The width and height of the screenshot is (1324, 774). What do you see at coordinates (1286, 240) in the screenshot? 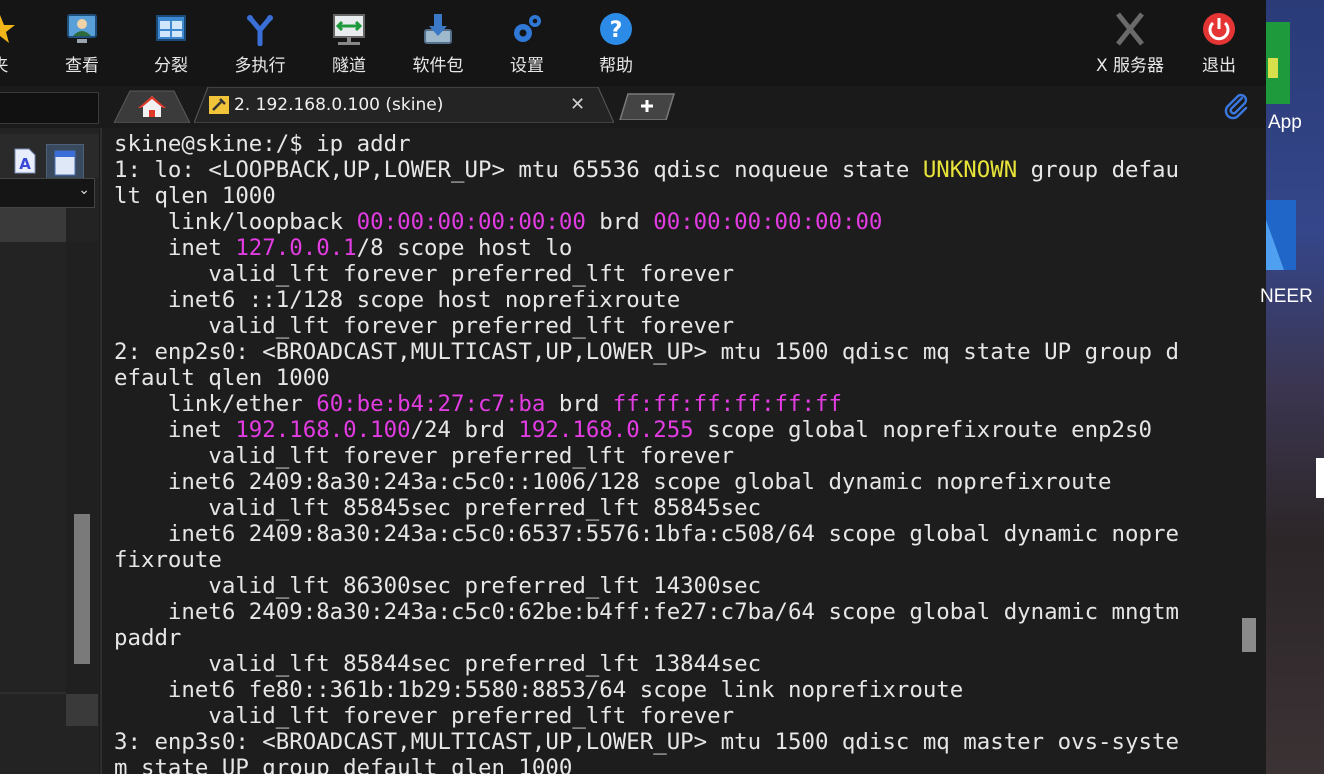
I see `desktop-shortcut-icon` at bounding box center [1286, 240].